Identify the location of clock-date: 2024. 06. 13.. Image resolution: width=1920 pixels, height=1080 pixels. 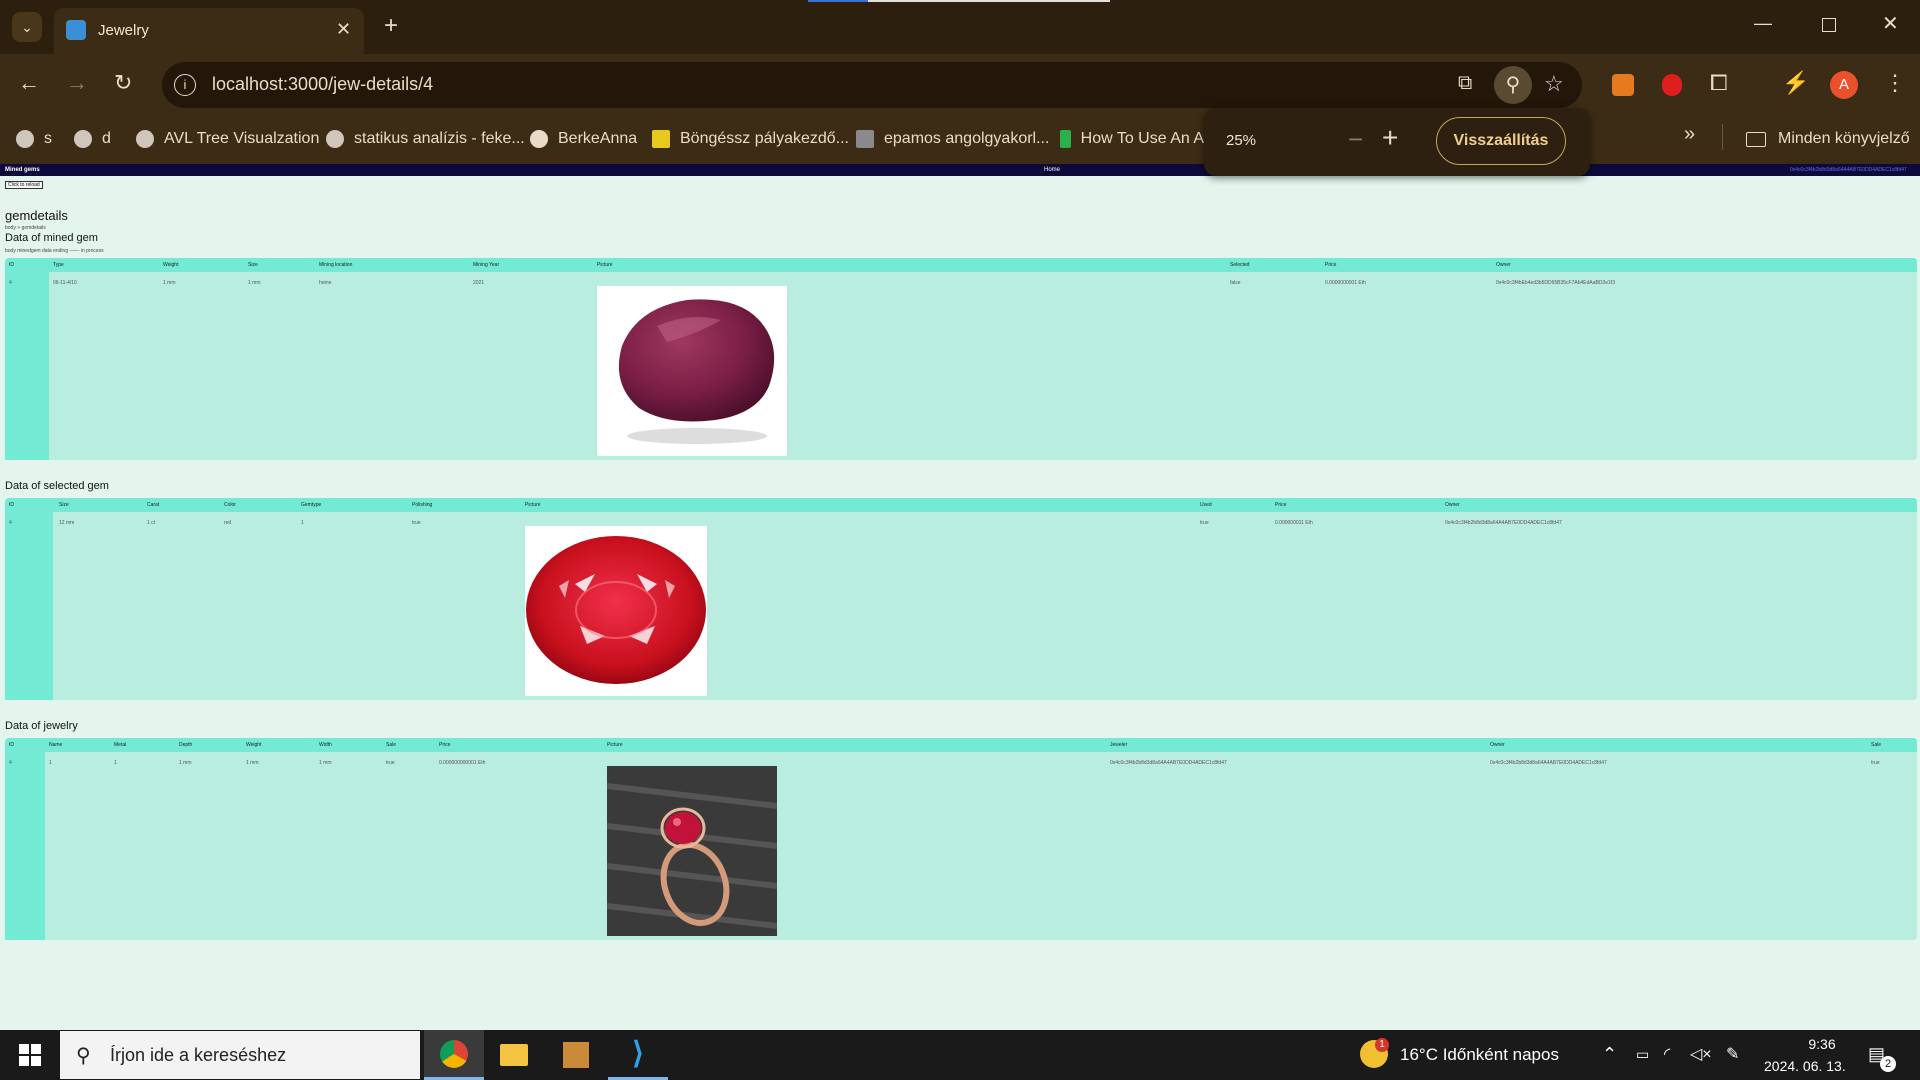
(1805, 1066).